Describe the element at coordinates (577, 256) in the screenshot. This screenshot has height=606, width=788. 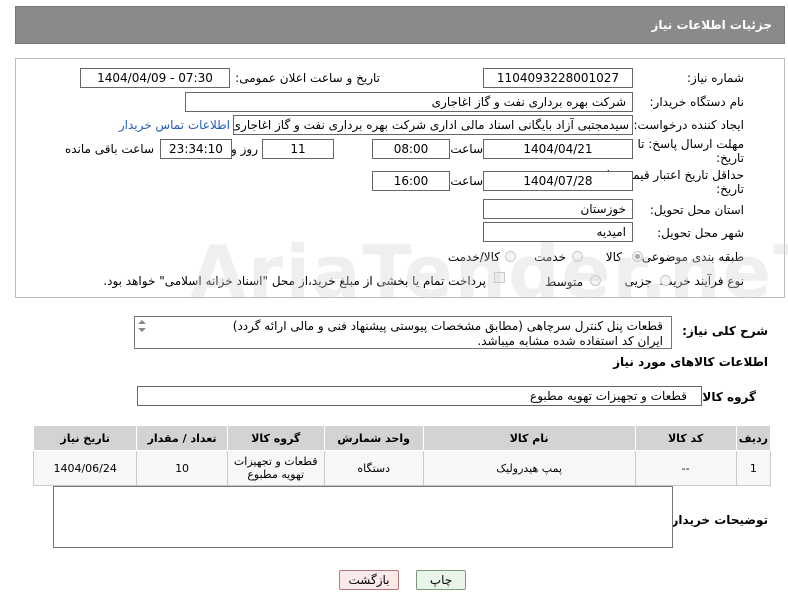
I see `category-service-radio` at that location.